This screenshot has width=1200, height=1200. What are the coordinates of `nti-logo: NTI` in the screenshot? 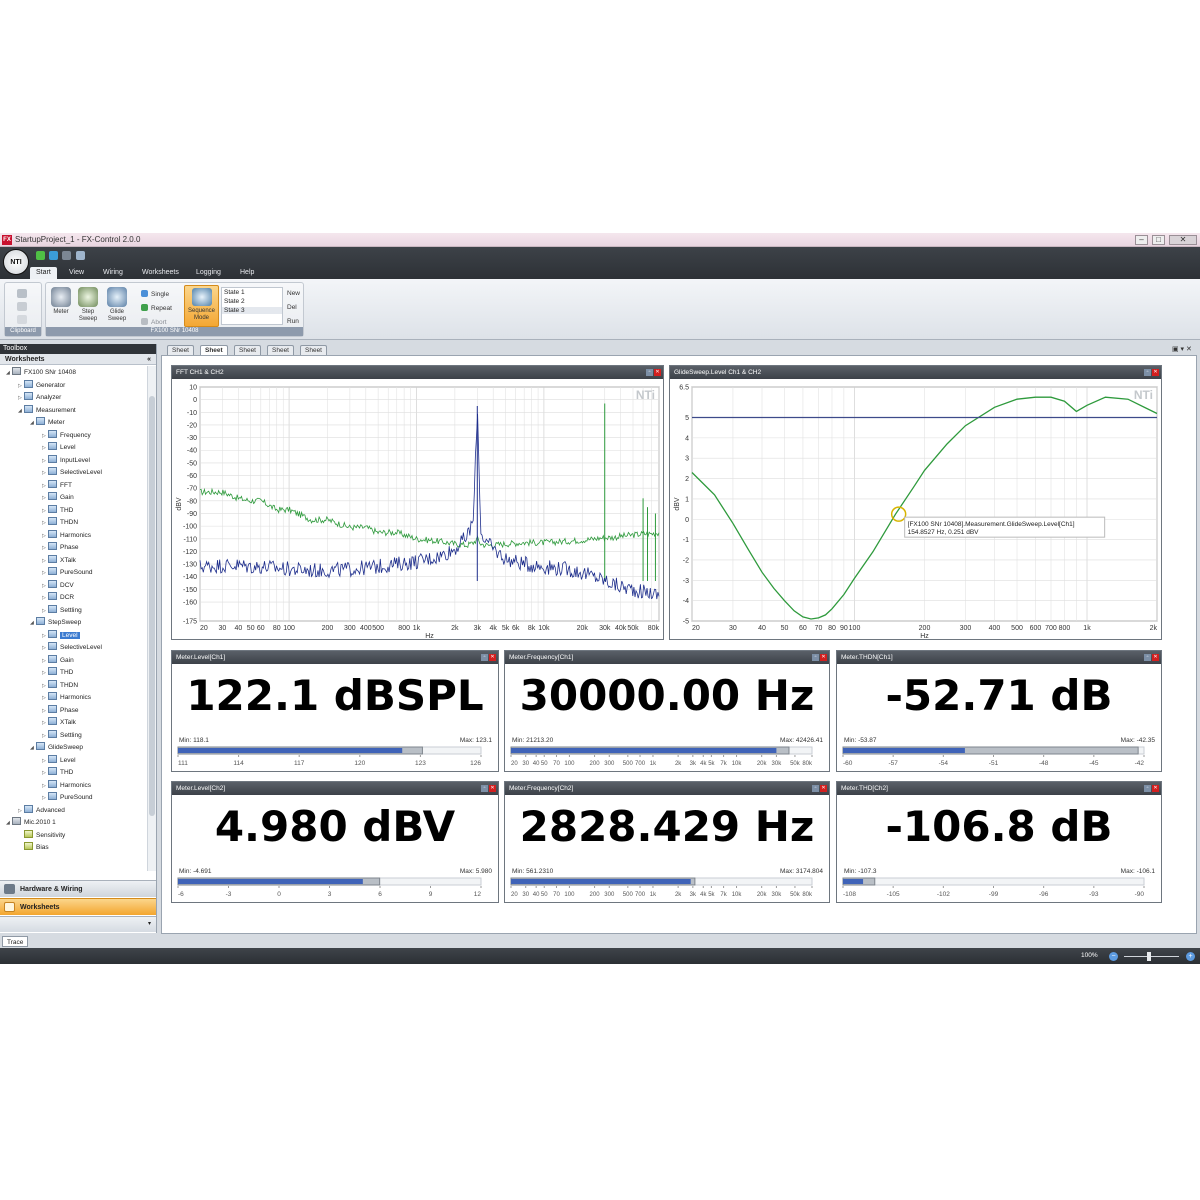 It's located at (16, 262).